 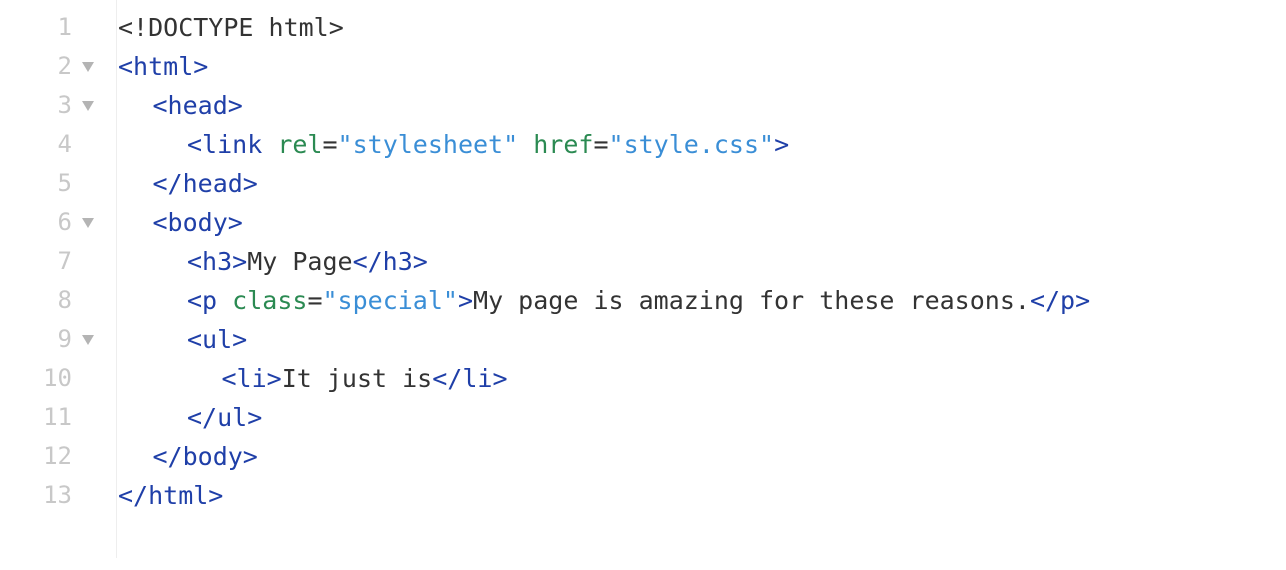 I want to click on gutter-row: 3, so click(x=58, y=105).